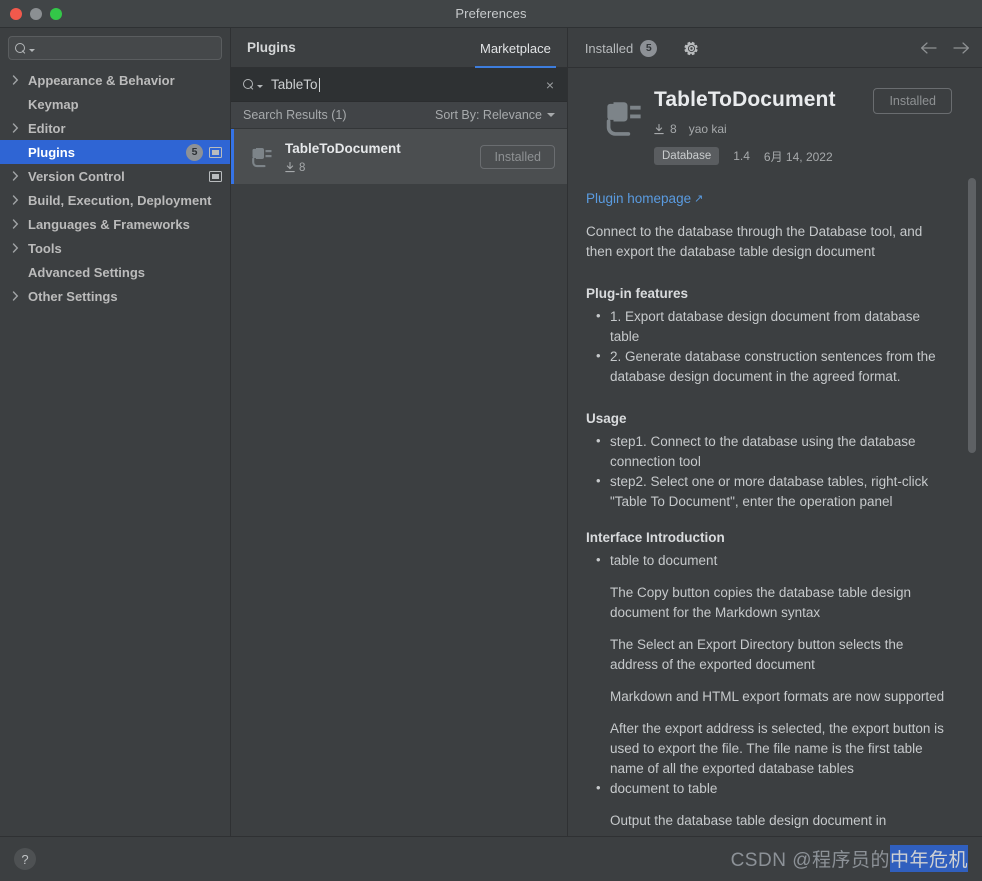 This screenshot has width=982, height=881. What do you see at coordinates (912, 101) in the screenshot?
I see `detail-installed-button: Installed` at bounding box center [912, 101].